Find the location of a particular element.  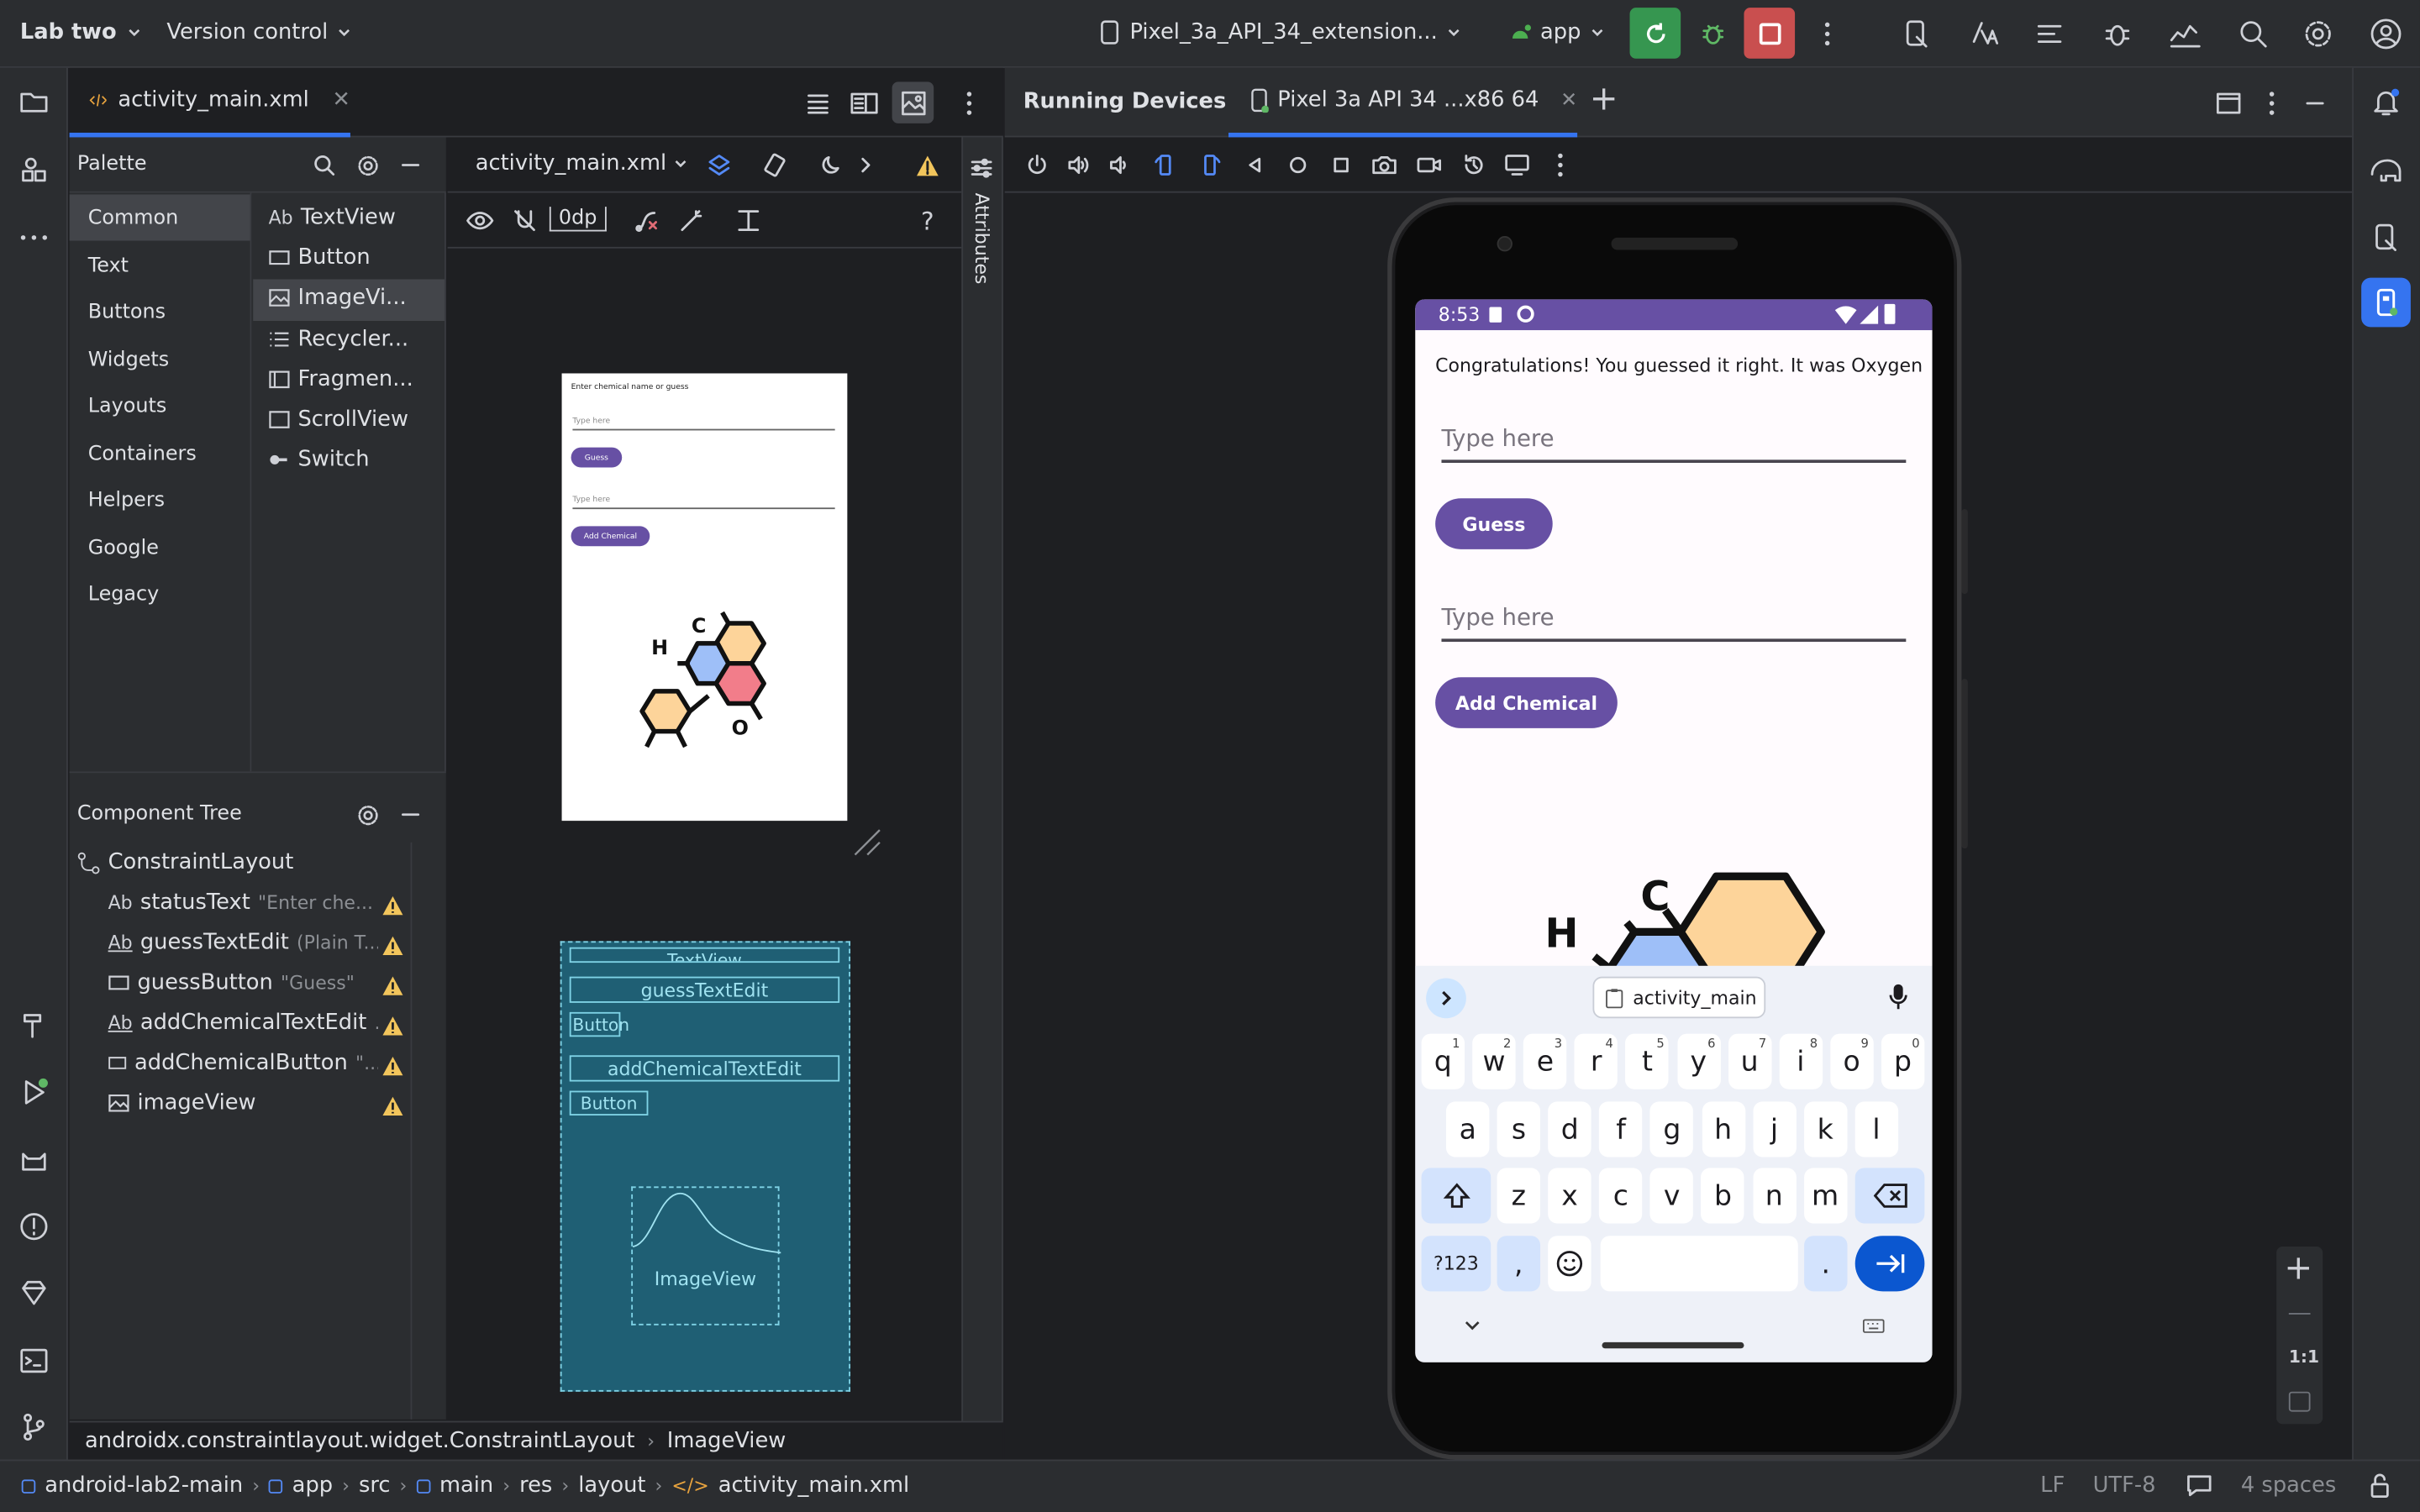

rotate-right-button is located at coordinates (1210, 164).